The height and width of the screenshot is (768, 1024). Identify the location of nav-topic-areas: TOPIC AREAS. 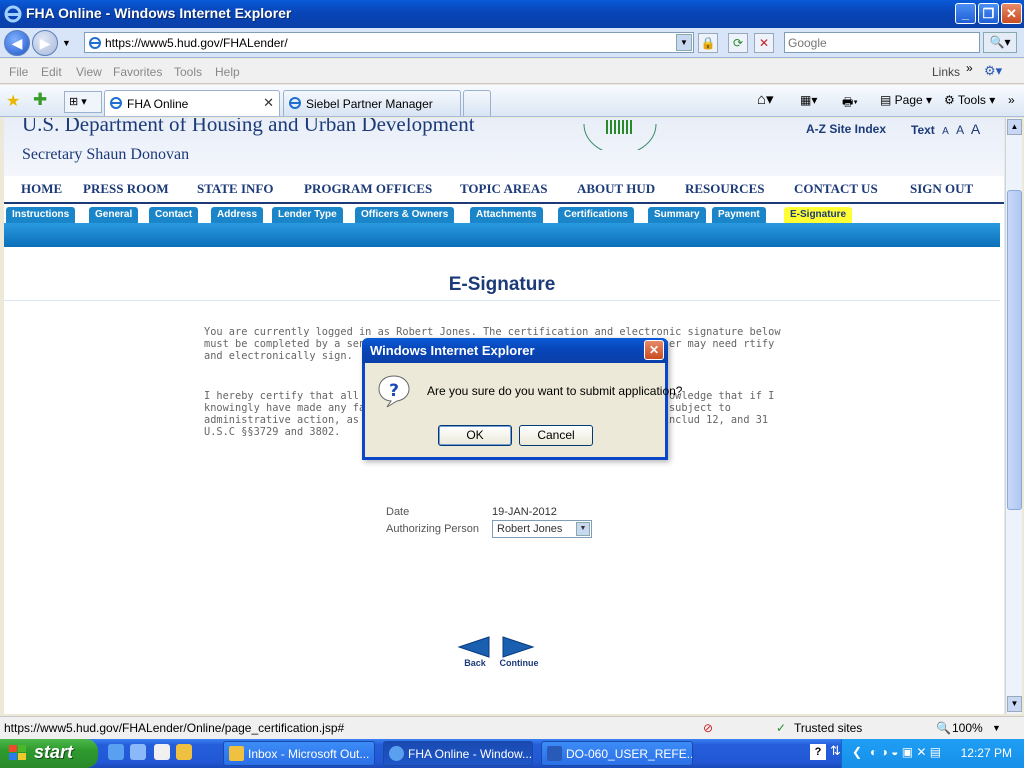
(504, 189).